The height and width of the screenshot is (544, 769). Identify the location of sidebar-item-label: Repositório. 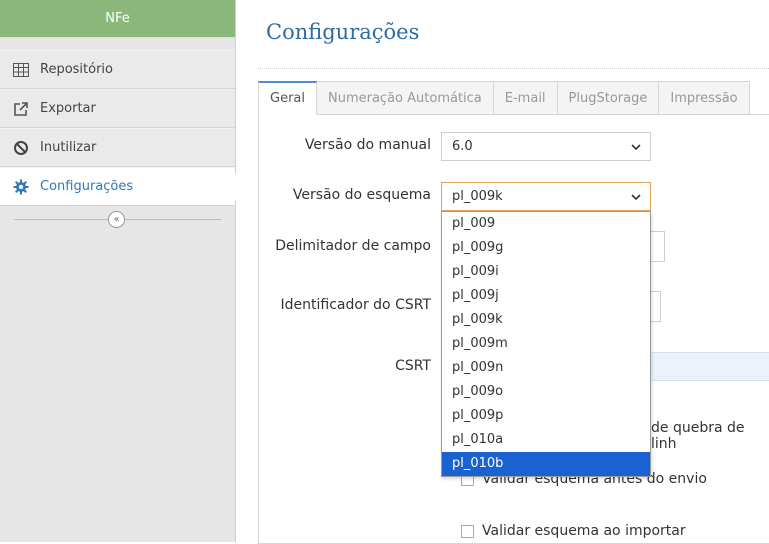
(76, 69).